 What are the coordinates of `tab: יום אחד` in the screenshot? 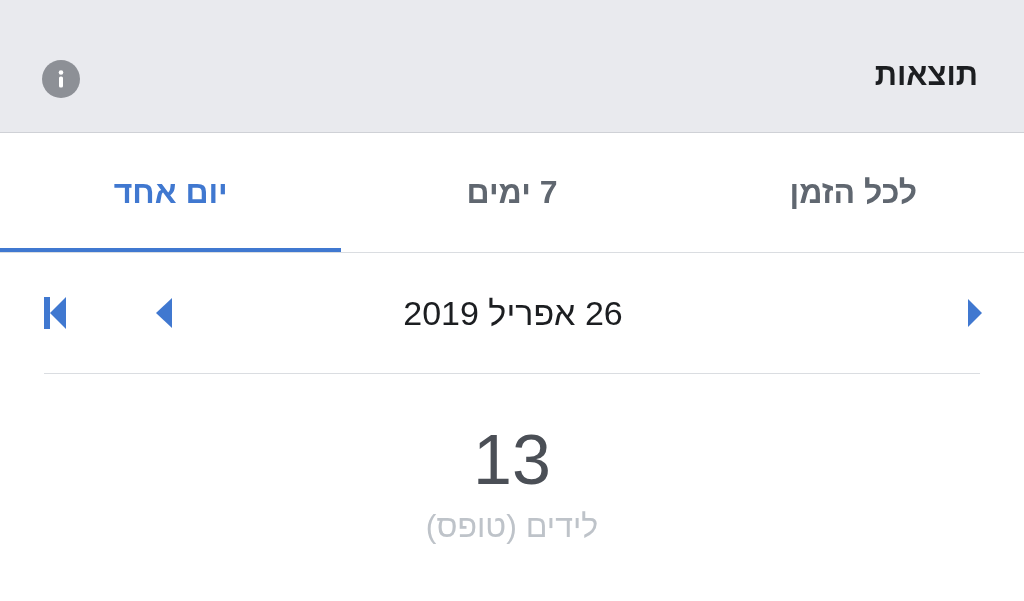 It's located at (171, 192).